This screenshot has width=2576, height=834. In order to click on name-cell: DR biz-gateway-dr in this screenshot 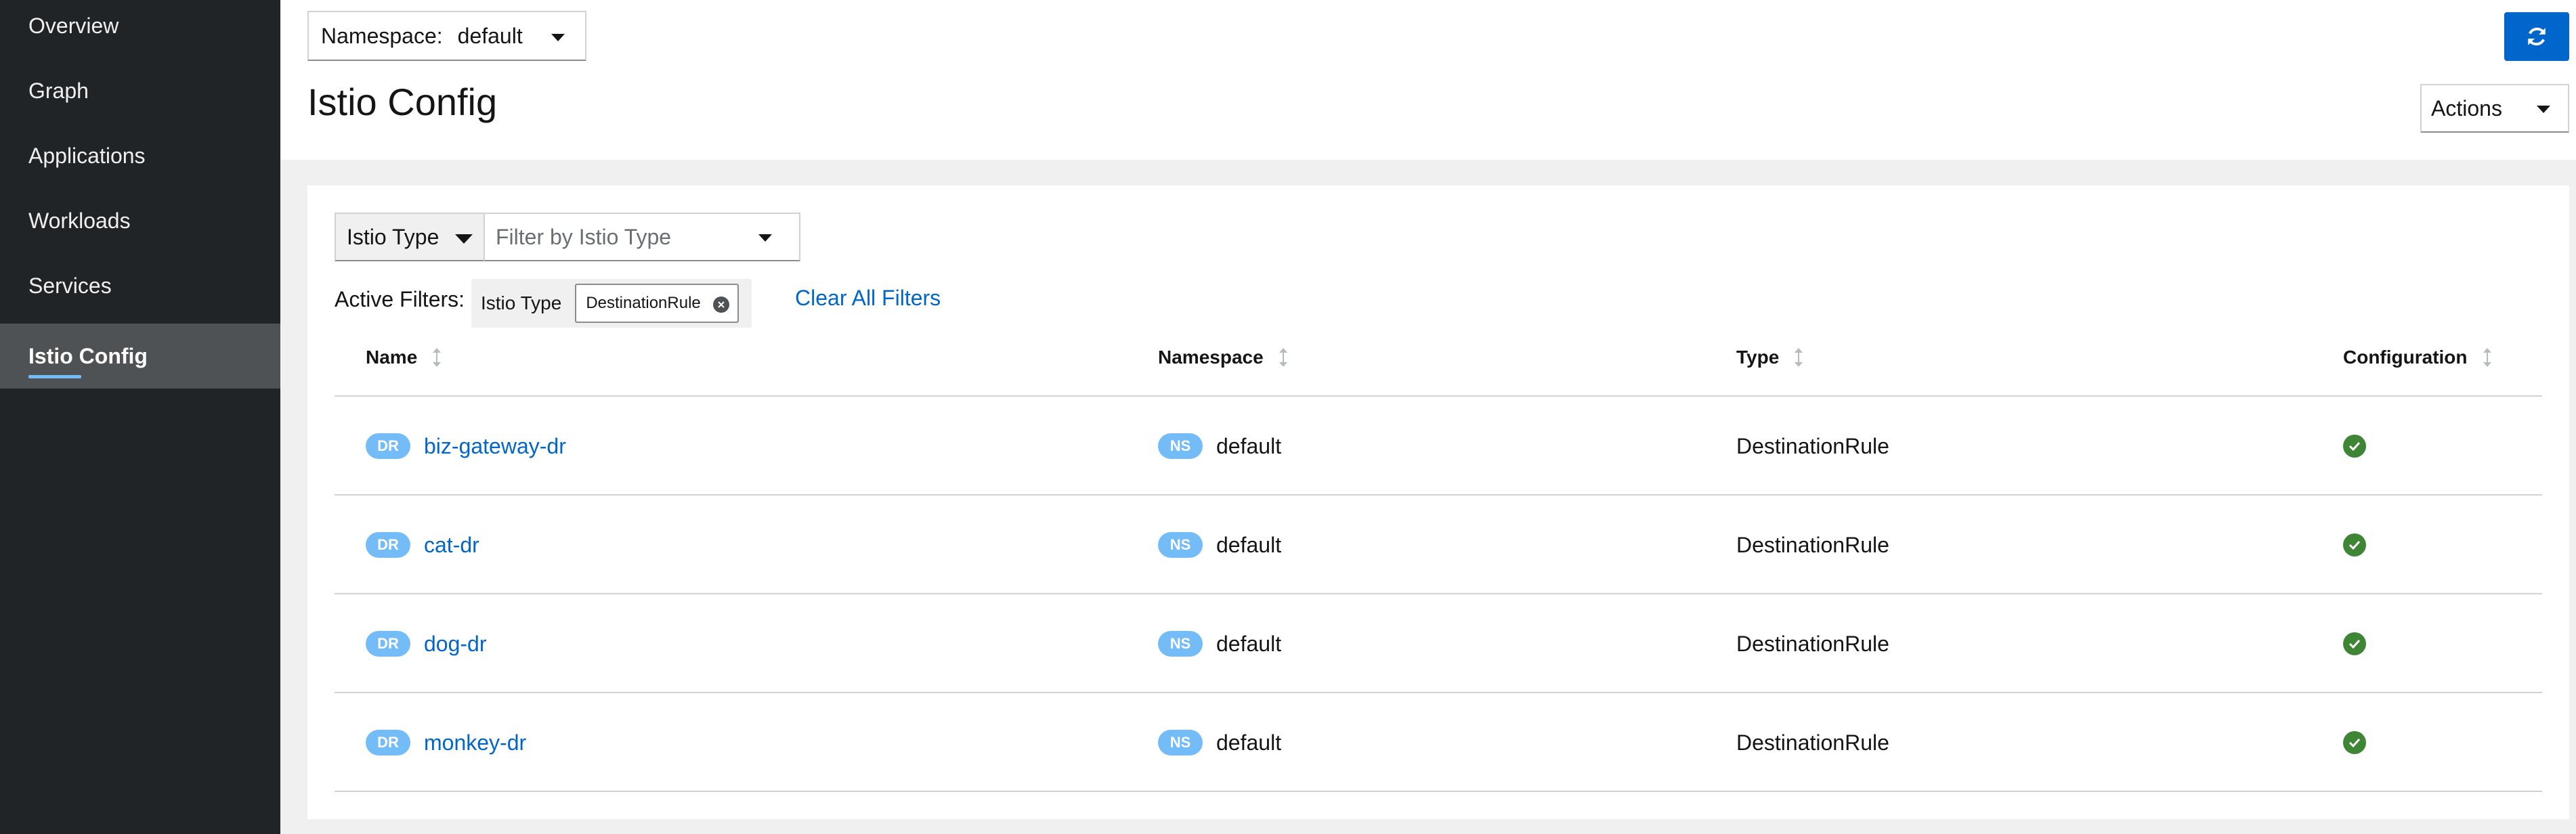, I will do `click(466, 446)`.